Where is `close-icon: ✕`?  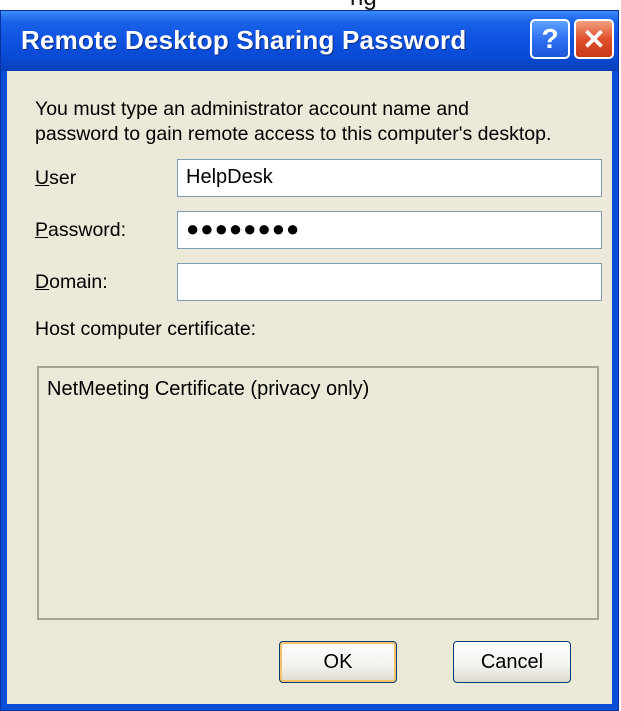 close-icon: ✕ is located at coordinates (594, 39).